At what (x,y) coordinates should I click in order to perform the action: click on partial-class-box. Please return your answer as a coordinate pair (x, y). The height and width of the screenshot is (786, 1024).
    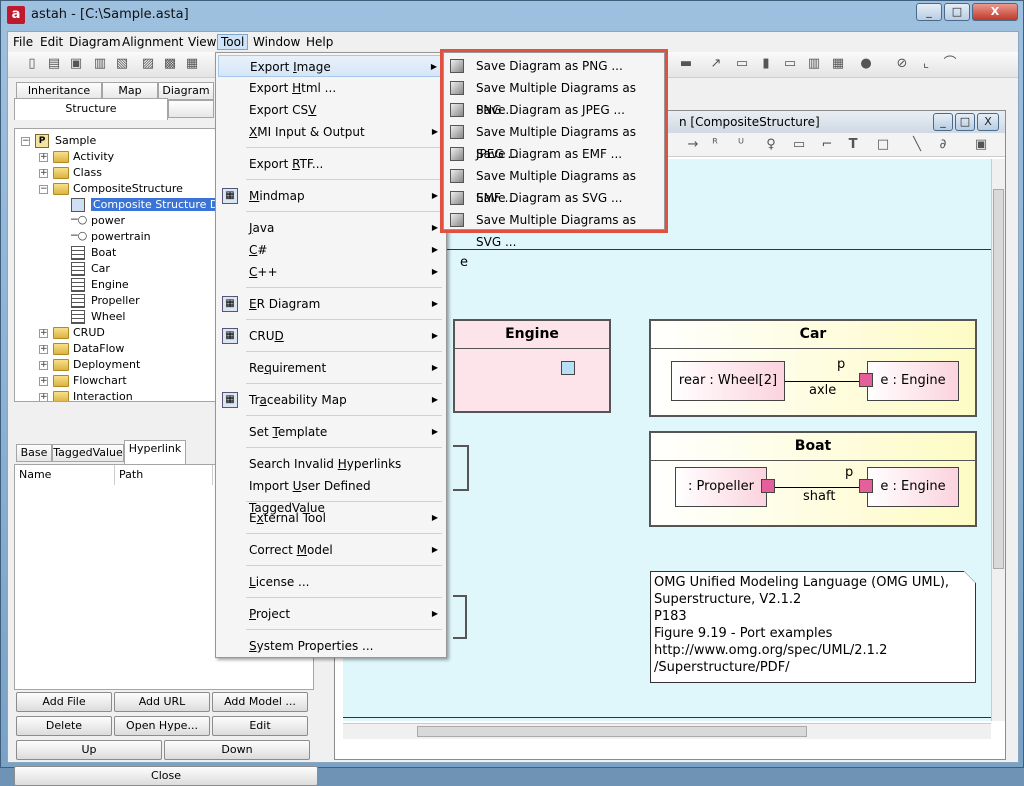
    Looking at the image, I should click on (461, 468).